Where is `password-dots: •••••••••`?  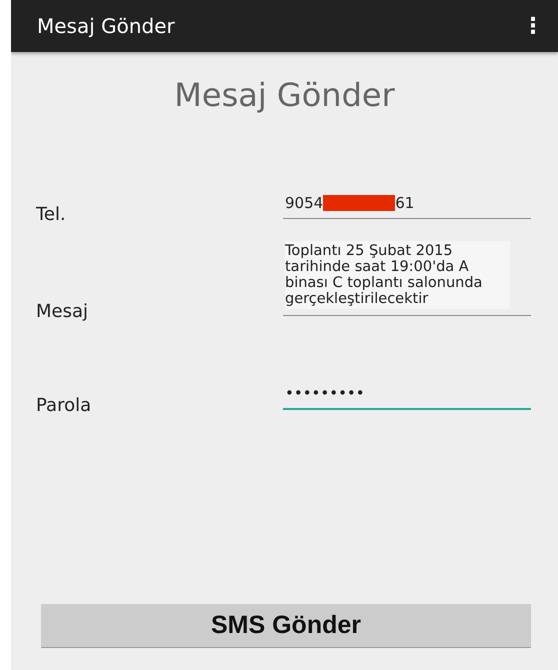 password-dots: ••••••••• is located at coordinates (325, 393).